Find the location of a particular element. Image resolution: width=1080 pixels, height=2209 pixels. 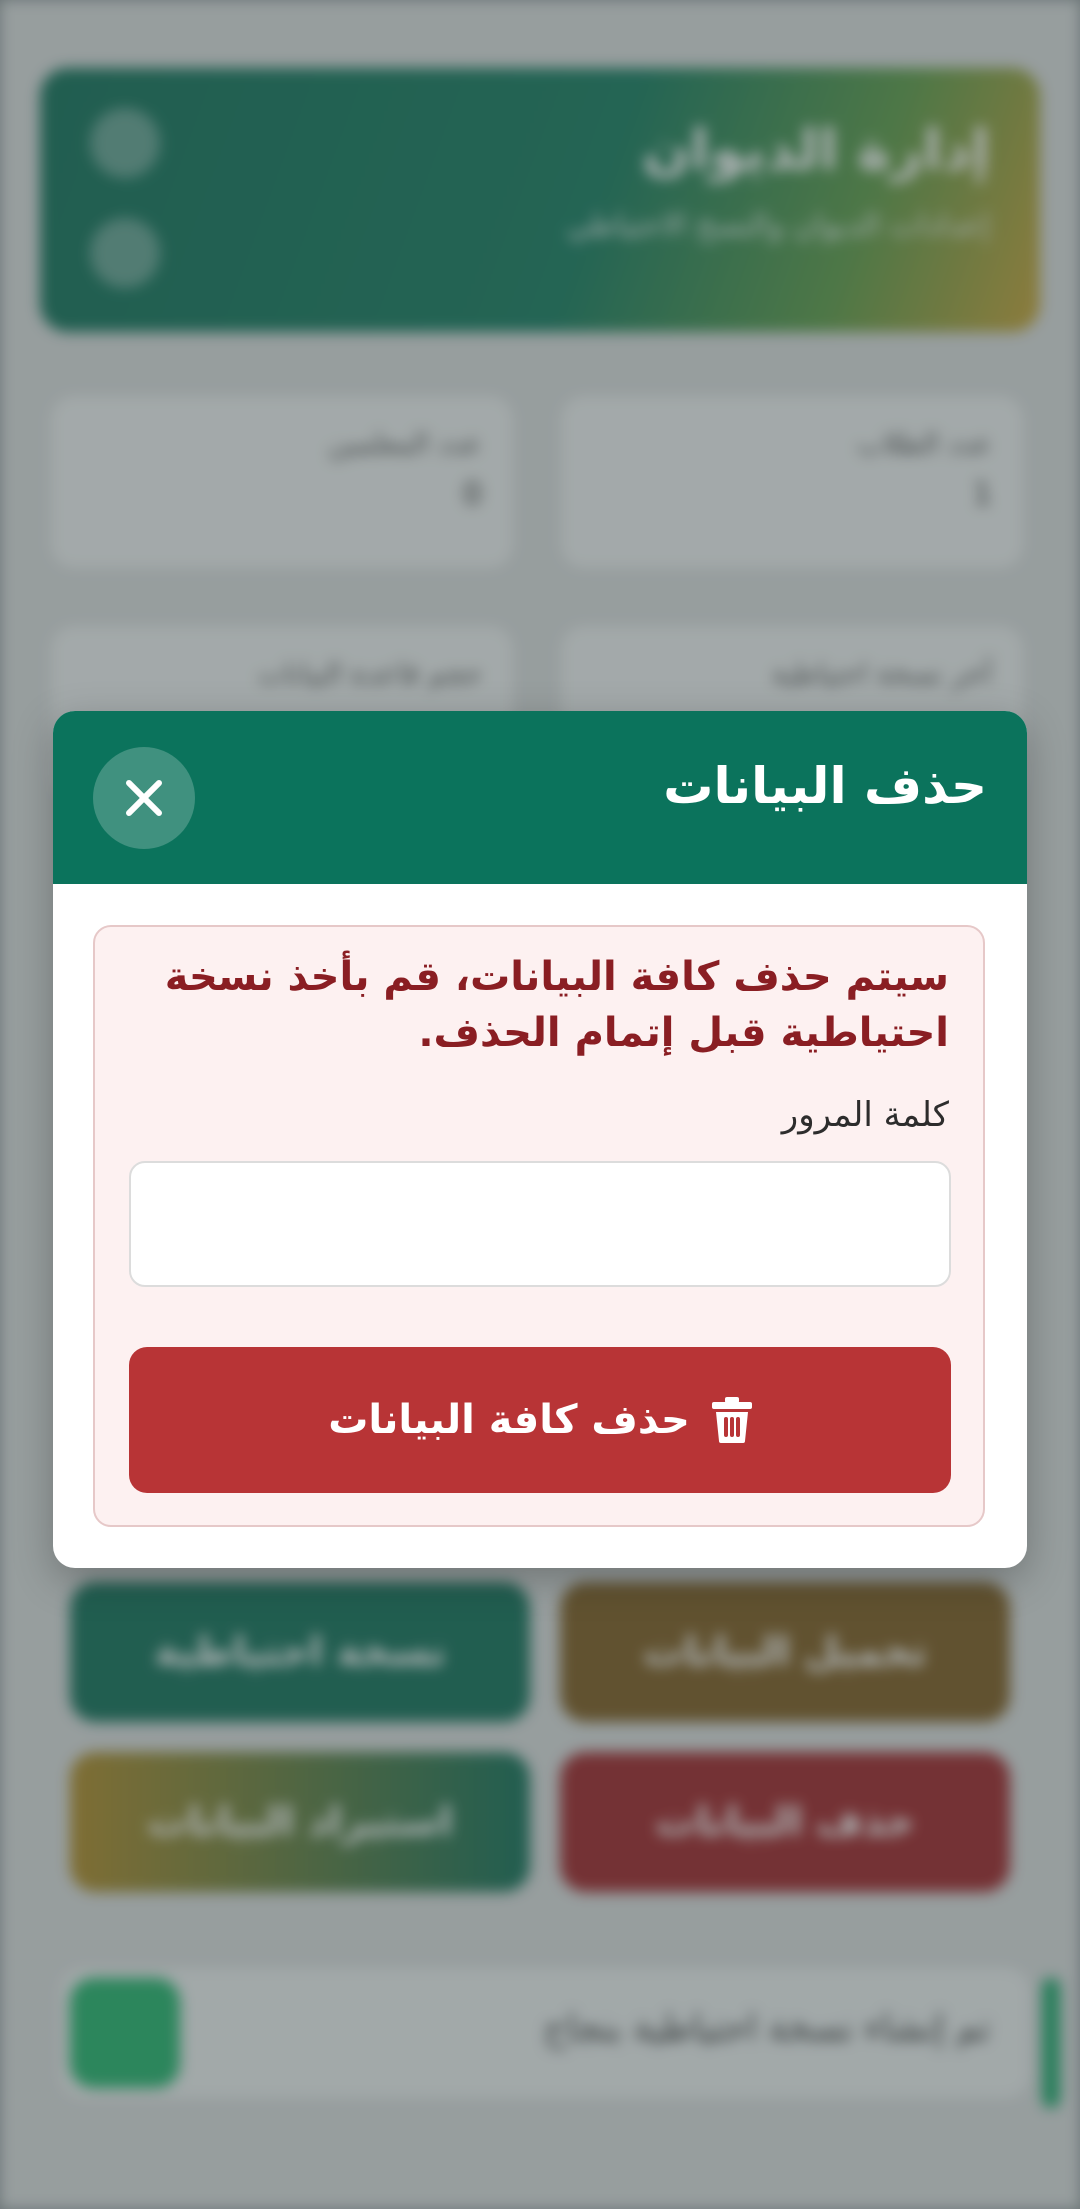

password-label: كلمة المرور is located at coordinates (865, 1115).